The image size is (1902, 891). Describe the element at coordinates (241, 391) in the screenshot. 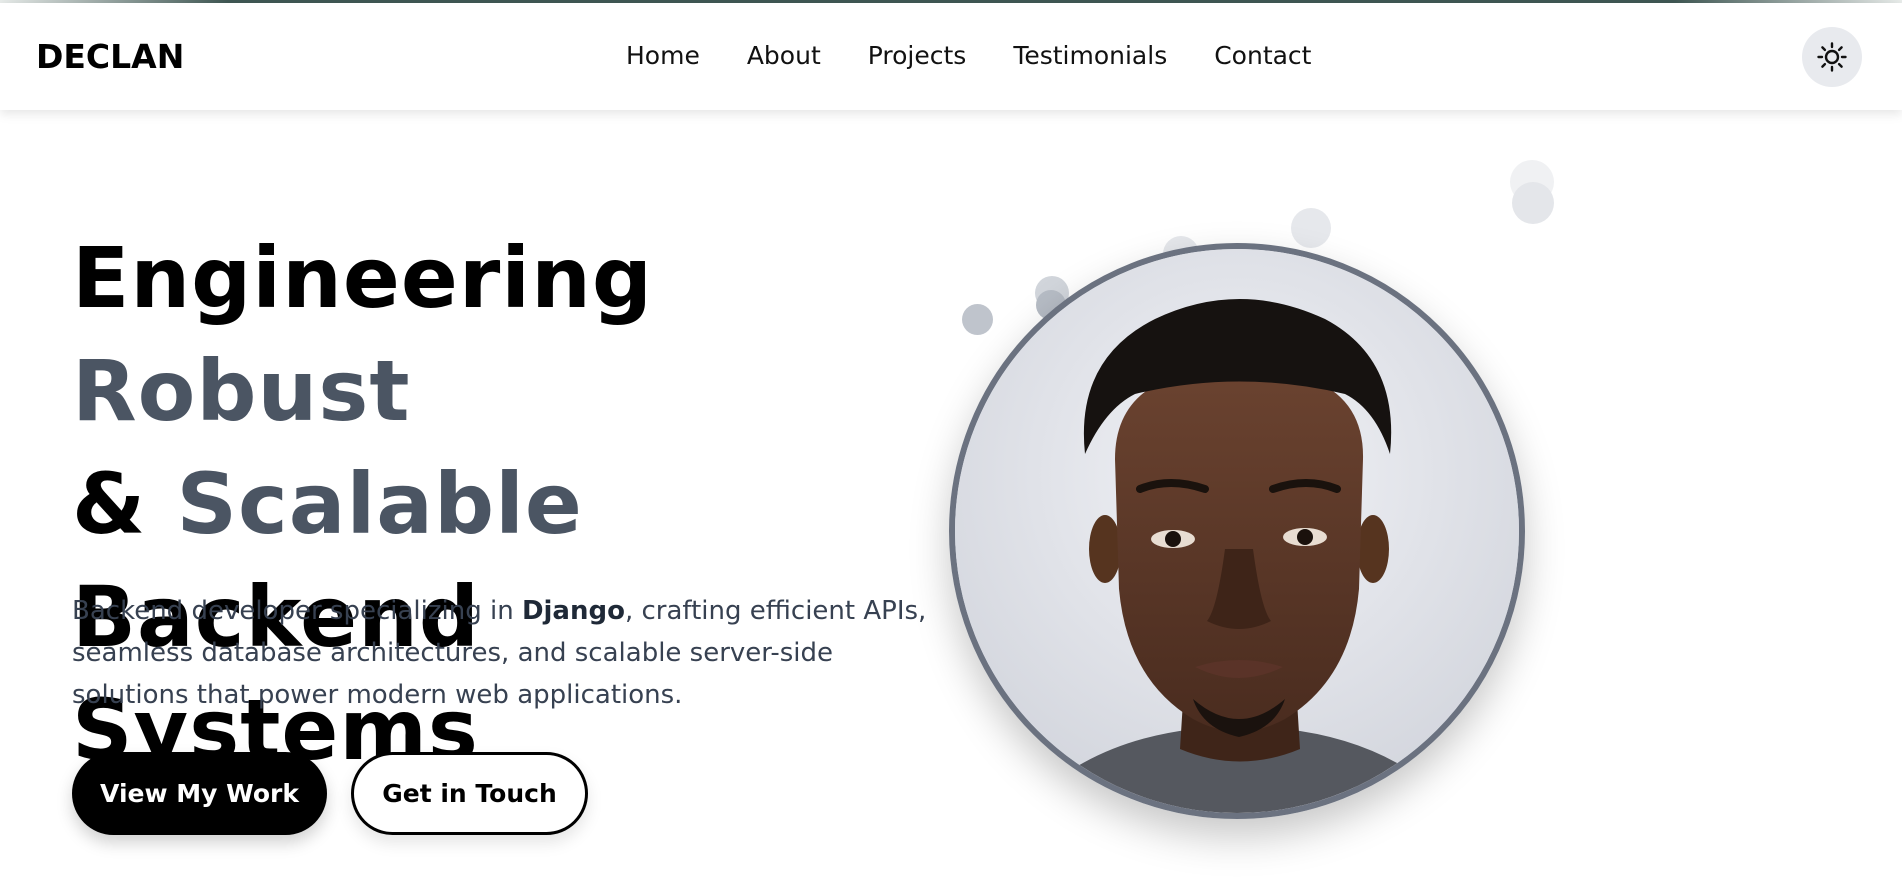

I see `title-accent-robust: Robust` at that location.